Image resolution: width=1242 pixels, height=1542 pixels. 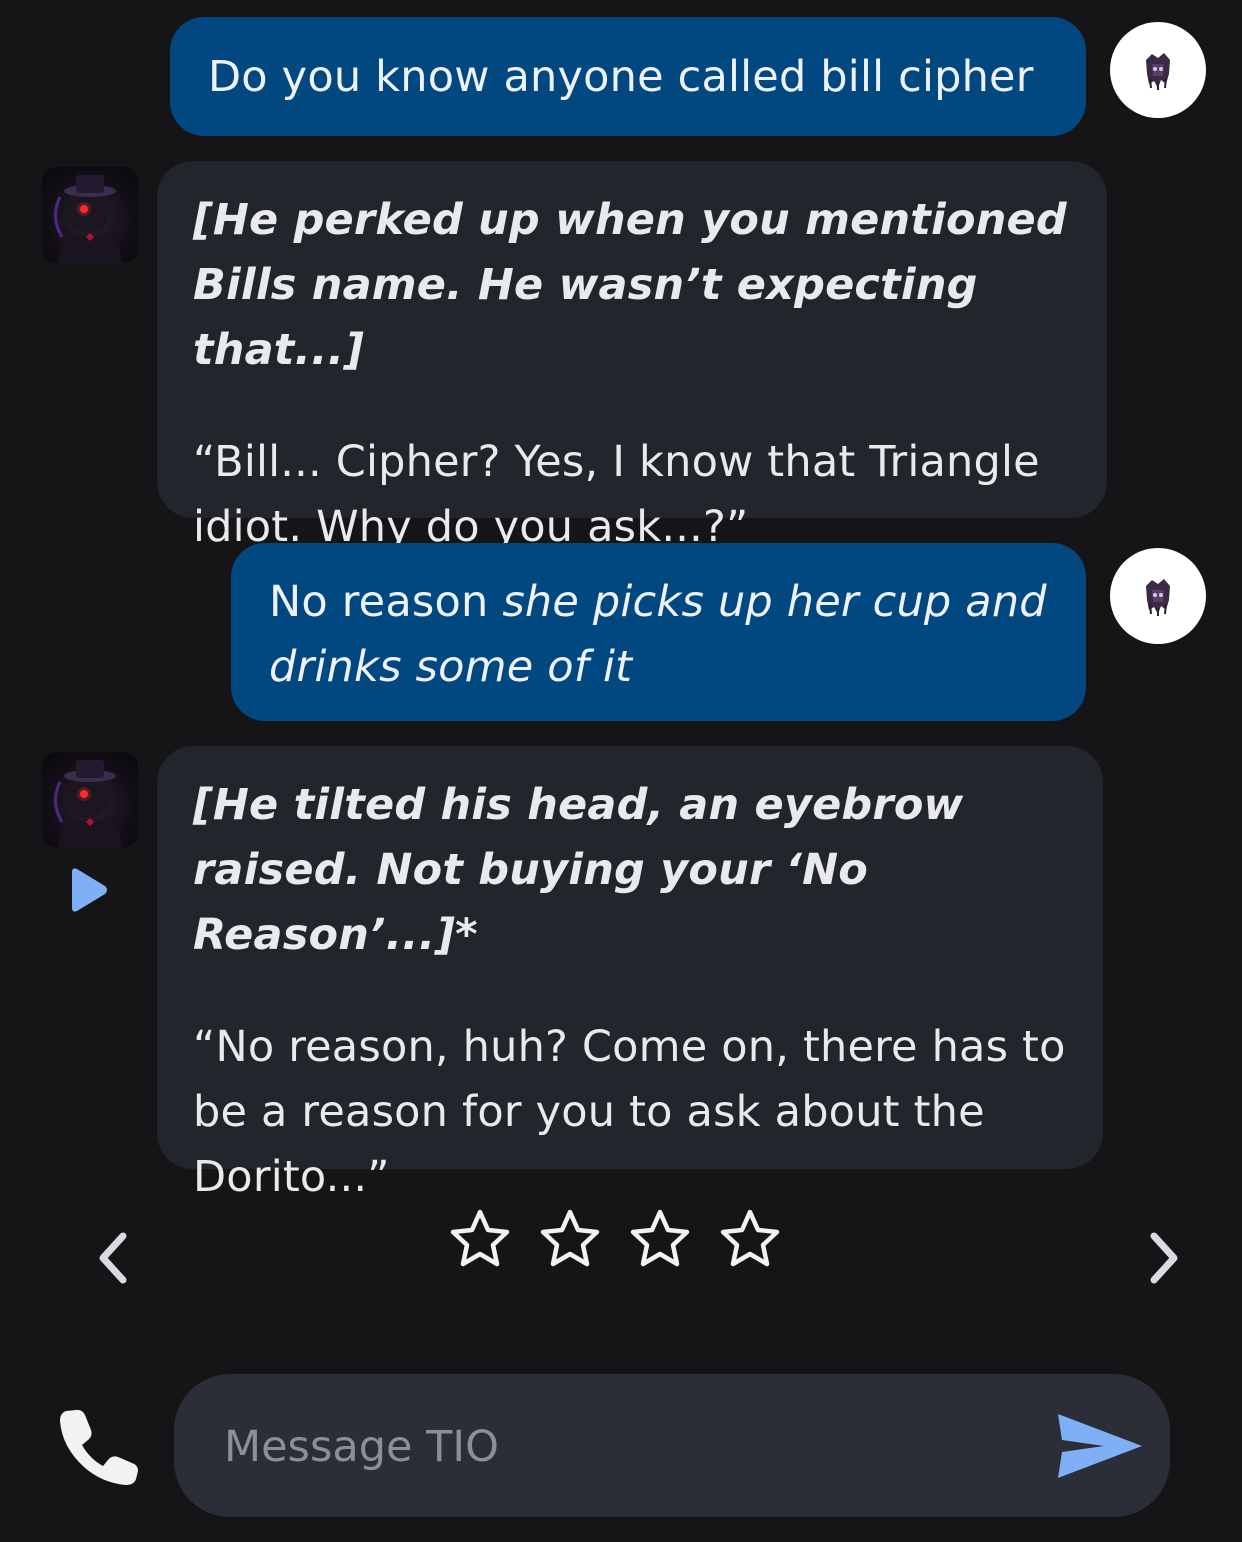 What do you see at coordinates (379, 602) in the screenshot?
I see `message-plain-text: No reason` at bounding box center [379, 602].